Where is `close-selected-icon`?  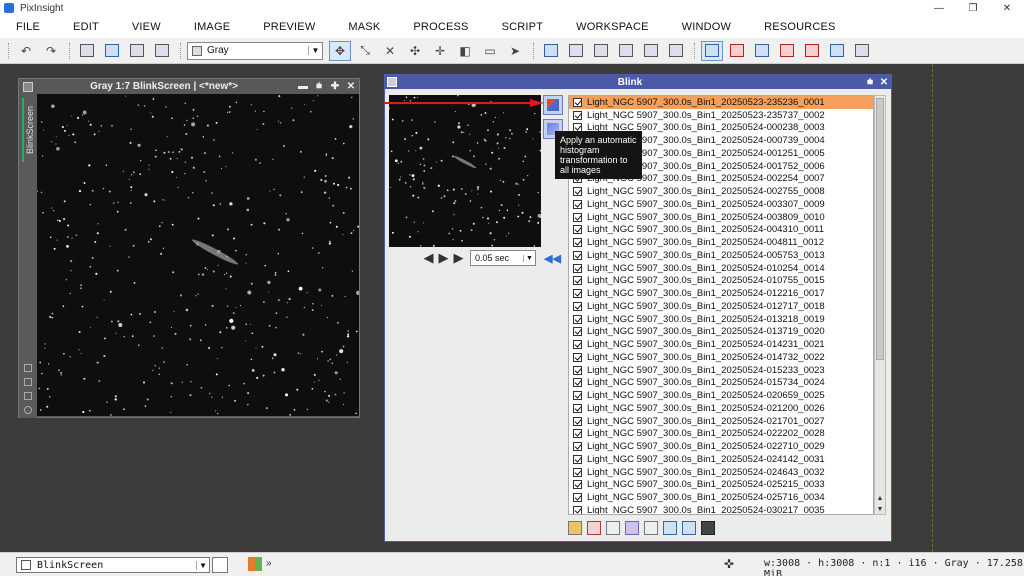 close-selected-icon is located at coordinates (594, 528).